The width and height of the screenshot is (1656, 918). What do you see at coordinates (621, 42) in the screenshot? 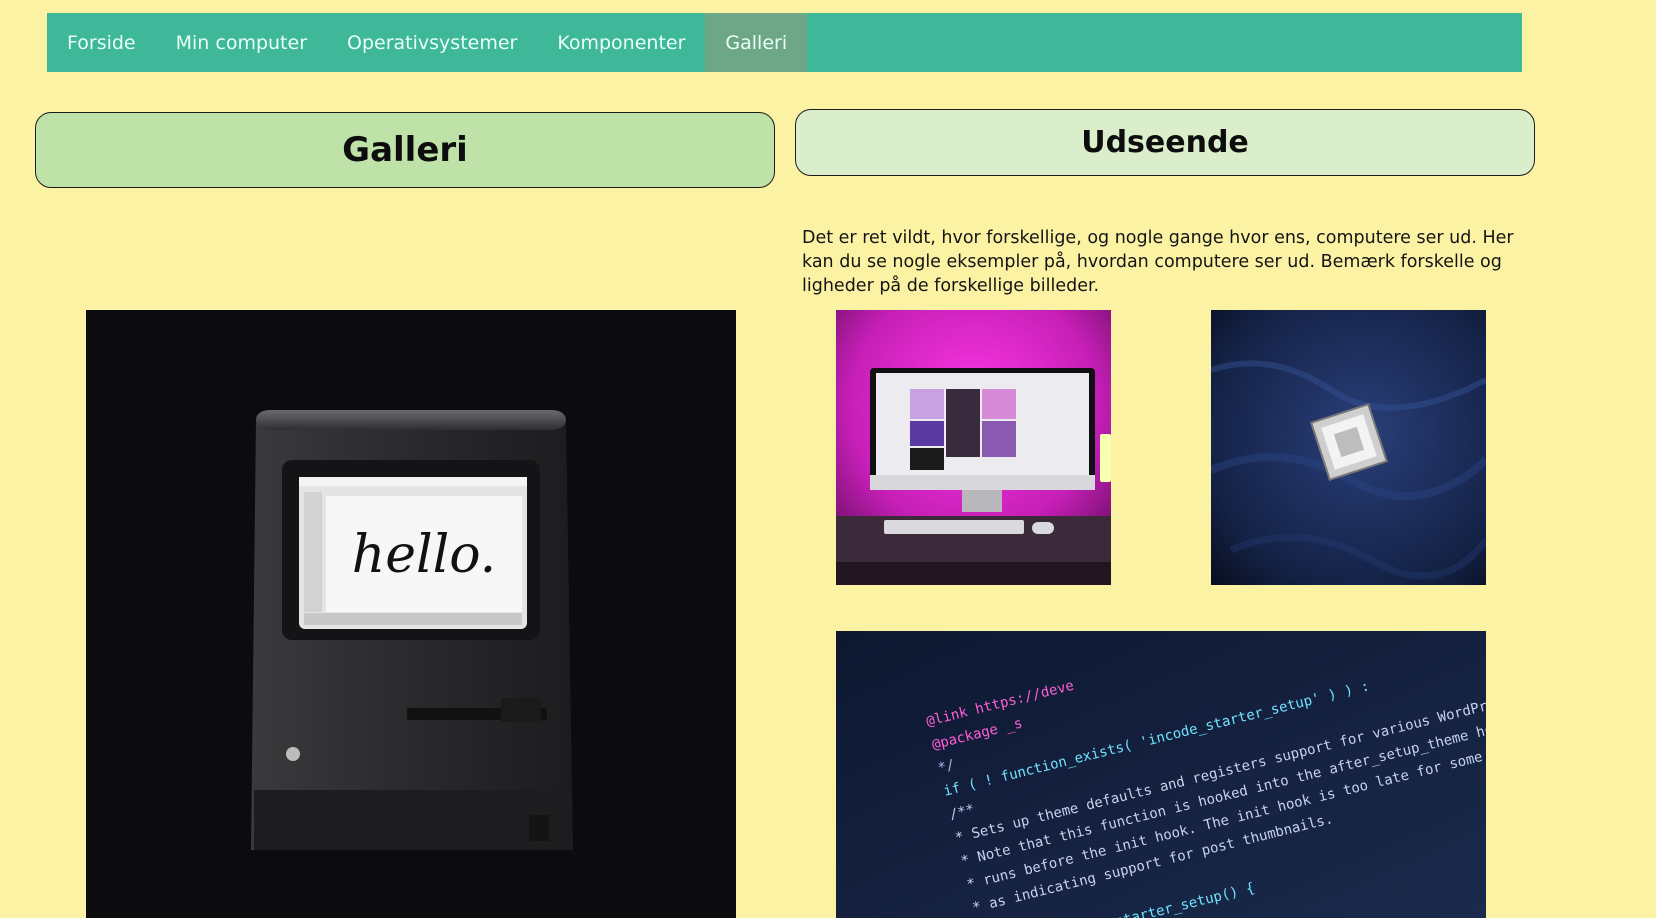
I see `nav-item-komponenter: Komponenter` at bounding box center [621, 42].